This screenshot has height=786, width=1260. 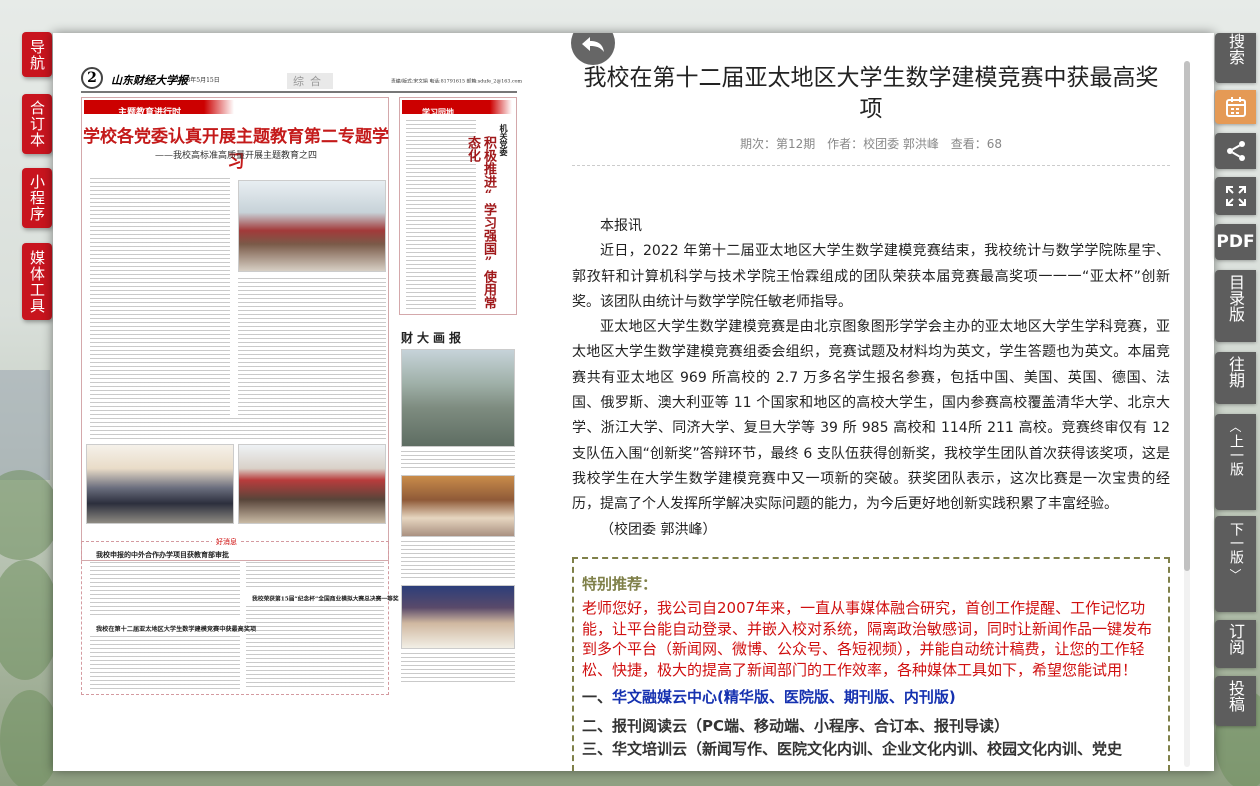 What do you see at coordinates (92, 78) in the screenshot?
I see `page-number: 2` at bounding box center [92, 78].